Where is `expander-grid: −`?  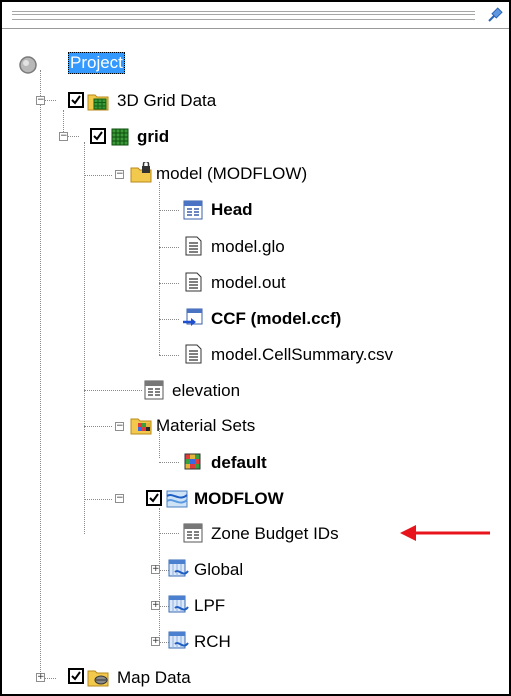
expander-grid: − is located at coordinates (63, 136).